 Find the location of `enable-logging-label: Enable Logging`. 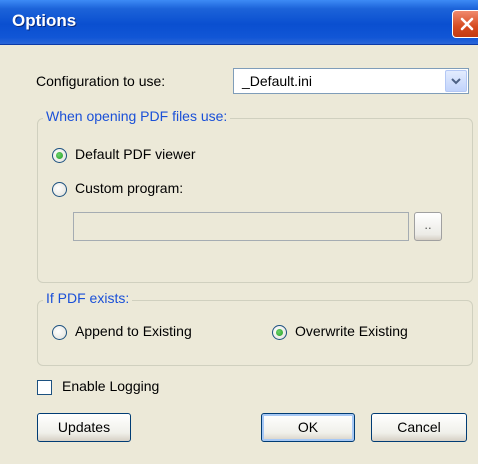

enable-logging-label: Enable Logging is located at coordinates (110, 386).